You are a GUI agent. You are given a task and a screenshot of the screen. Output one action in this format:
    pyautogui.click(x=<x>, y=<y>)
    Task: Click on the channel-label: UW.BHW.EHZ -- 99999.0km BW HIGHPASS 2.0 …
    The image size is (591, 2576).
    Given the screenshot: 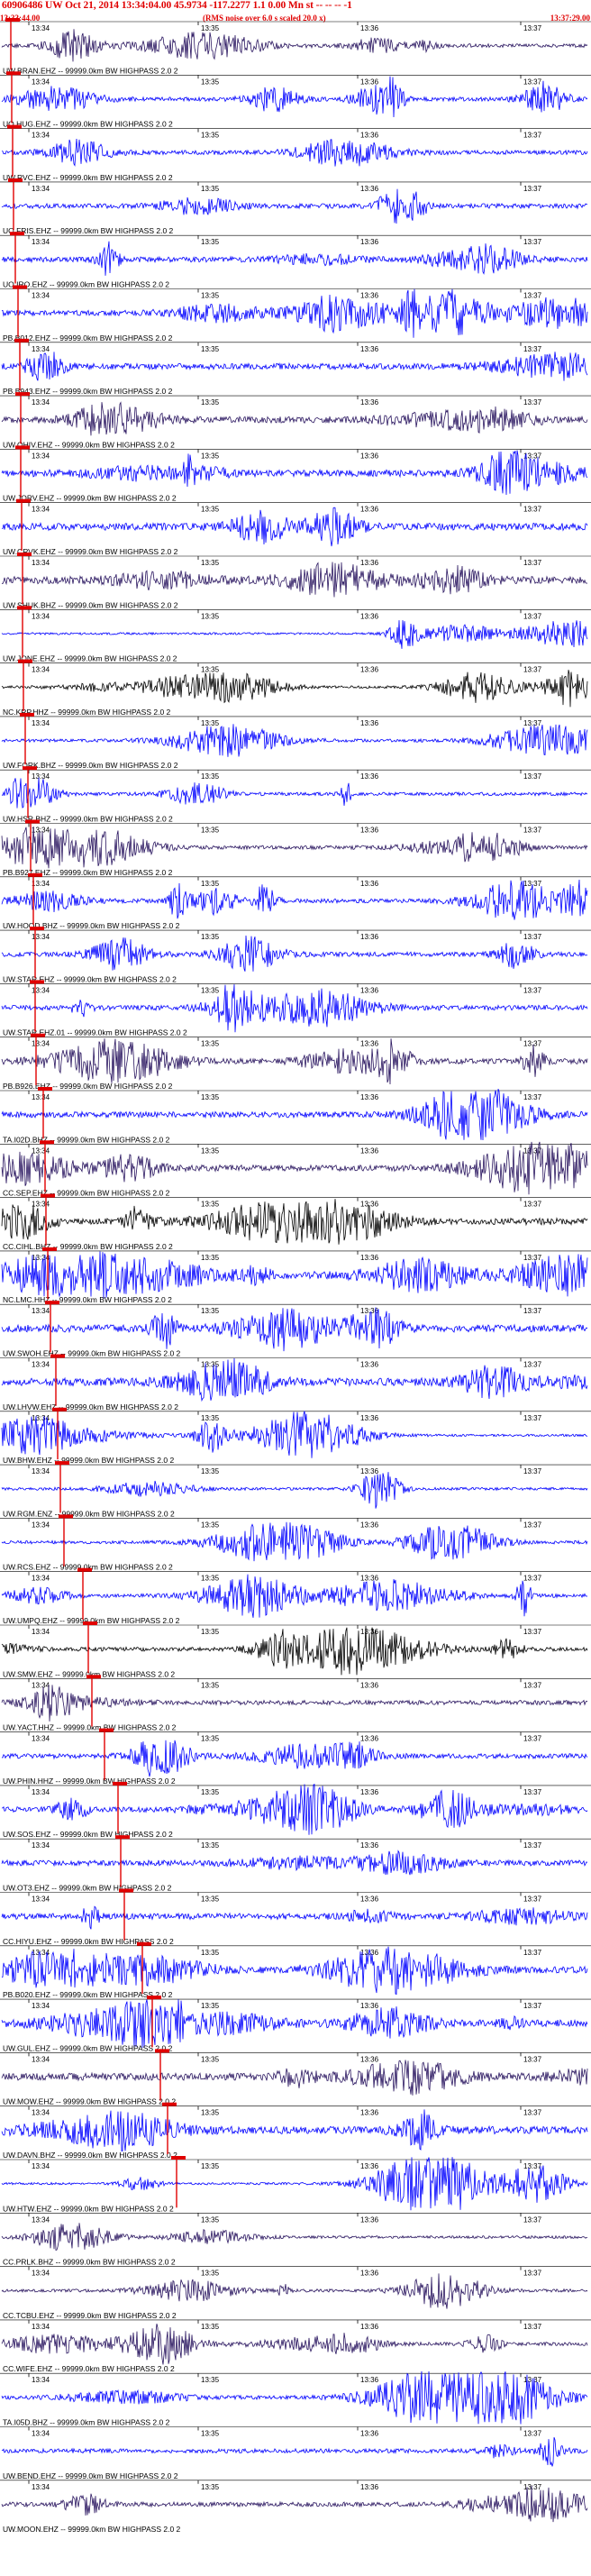 What is the action you would take?
    pyautogui.click(x=88, y=1460)
    